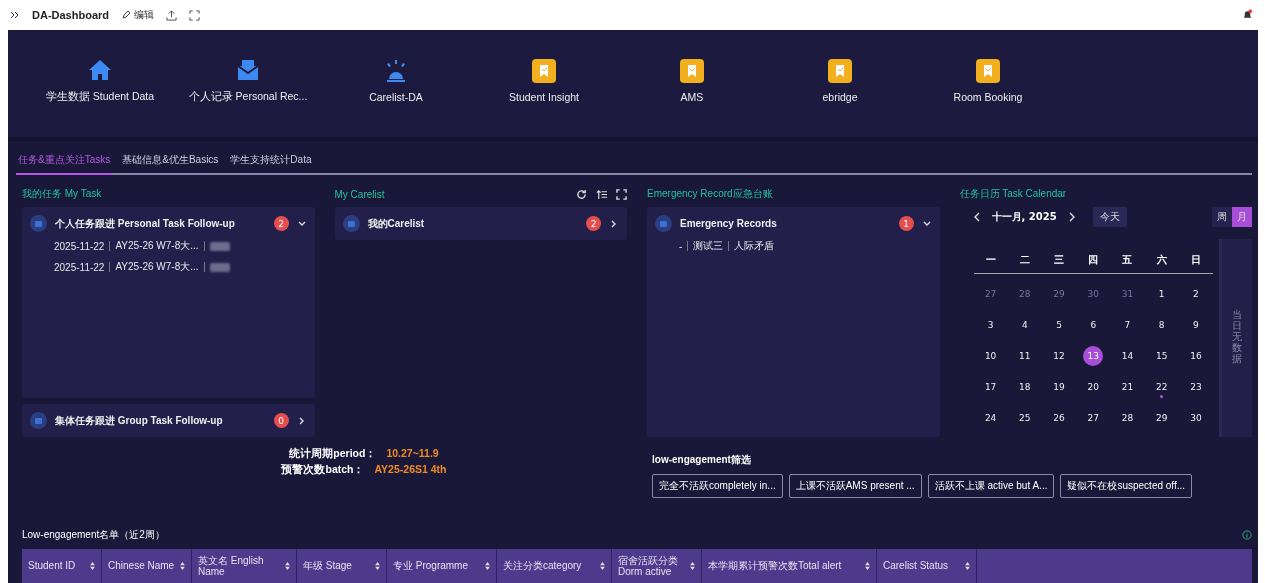  I want to click on calendar-day: 24, so click(990, 417).